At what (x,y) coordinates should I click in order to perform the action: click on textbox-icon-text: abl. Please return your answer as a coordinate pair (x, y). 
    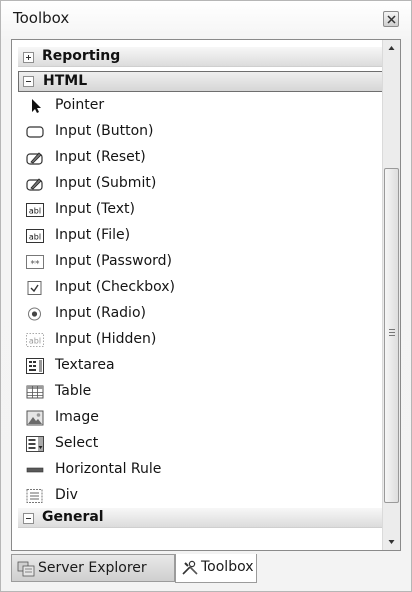
    Looking at the image, I should click on (35, 211).